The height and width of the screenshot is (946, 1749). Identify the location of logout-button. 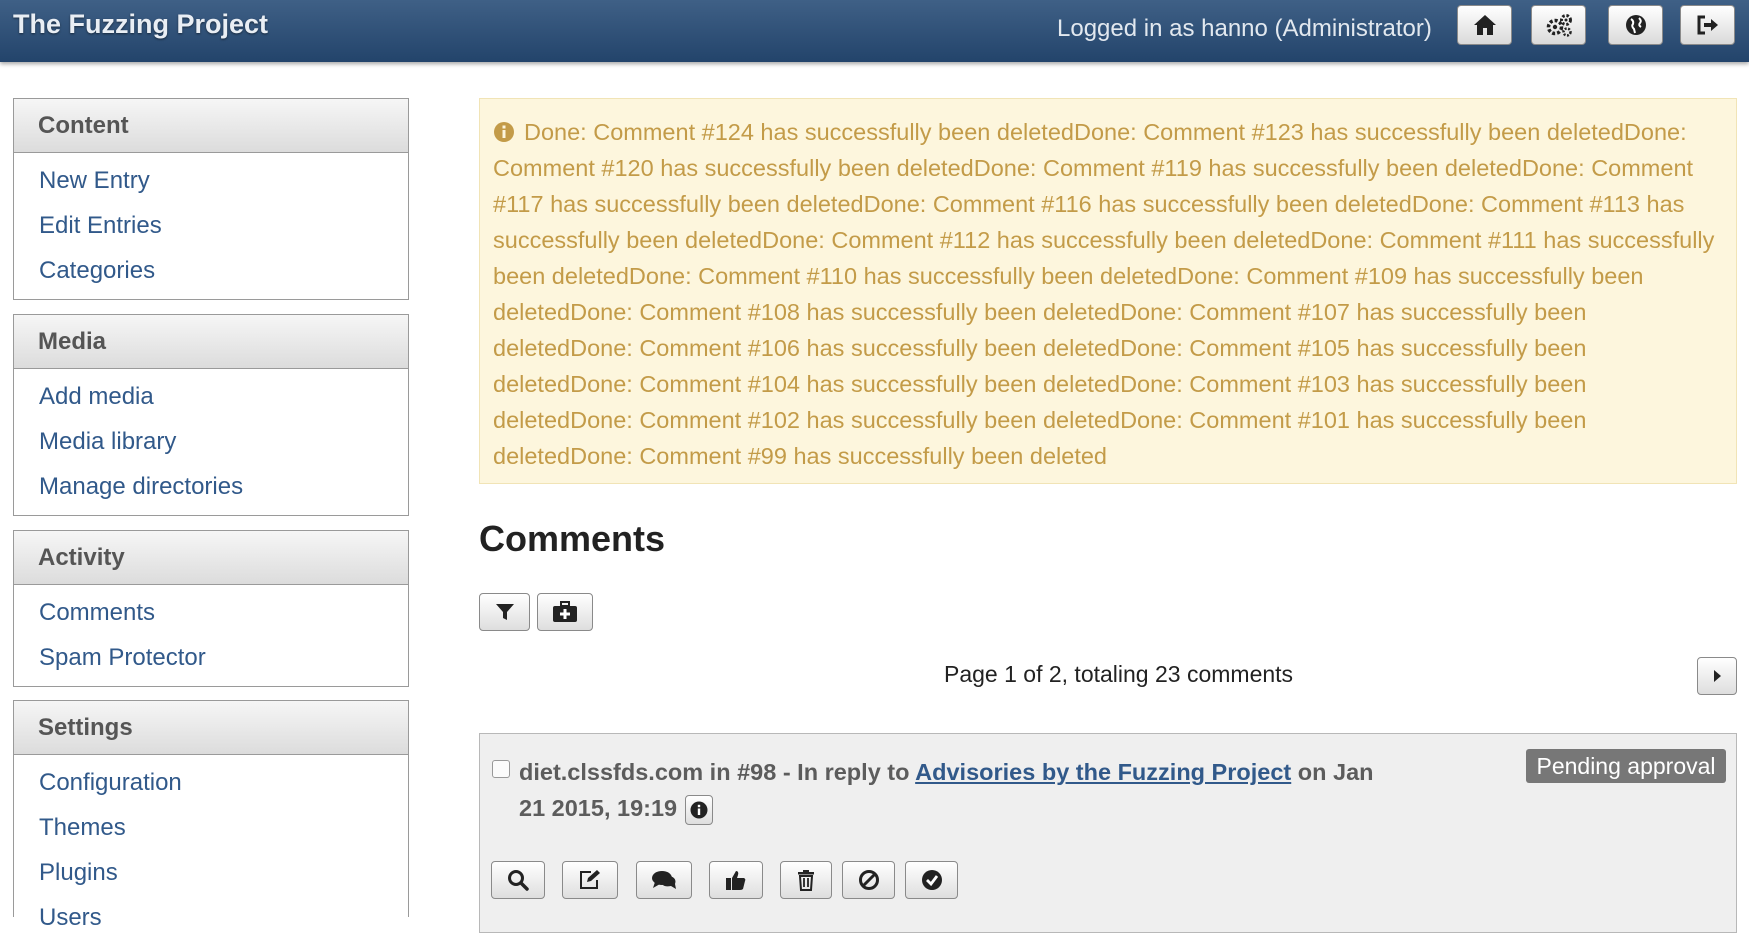
(1707, 25).